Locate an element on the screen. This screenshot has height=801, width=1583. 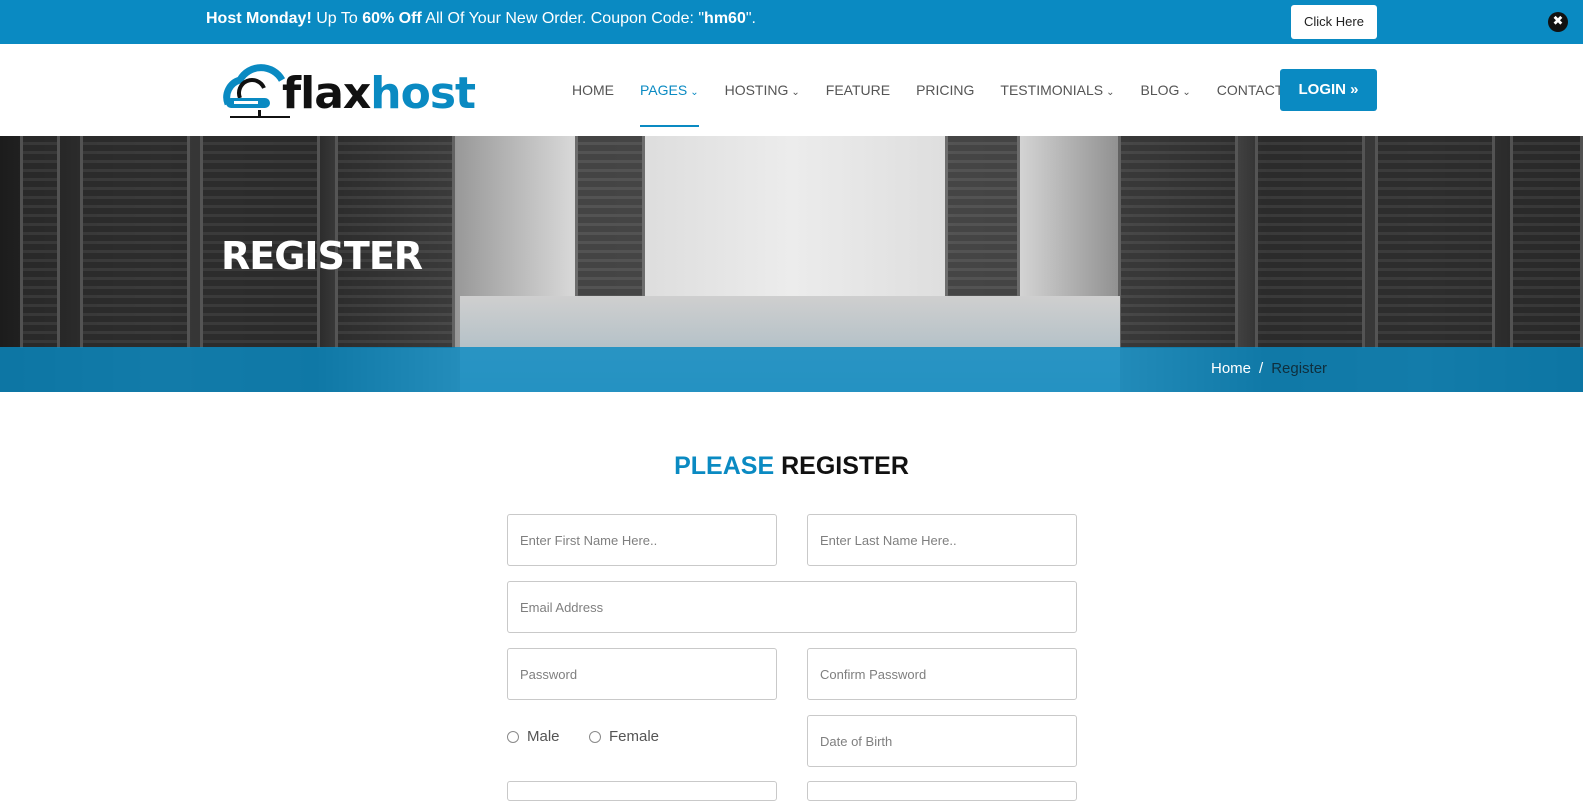
breadcrumb: Home / Register is located at coordinates (1269, 368).